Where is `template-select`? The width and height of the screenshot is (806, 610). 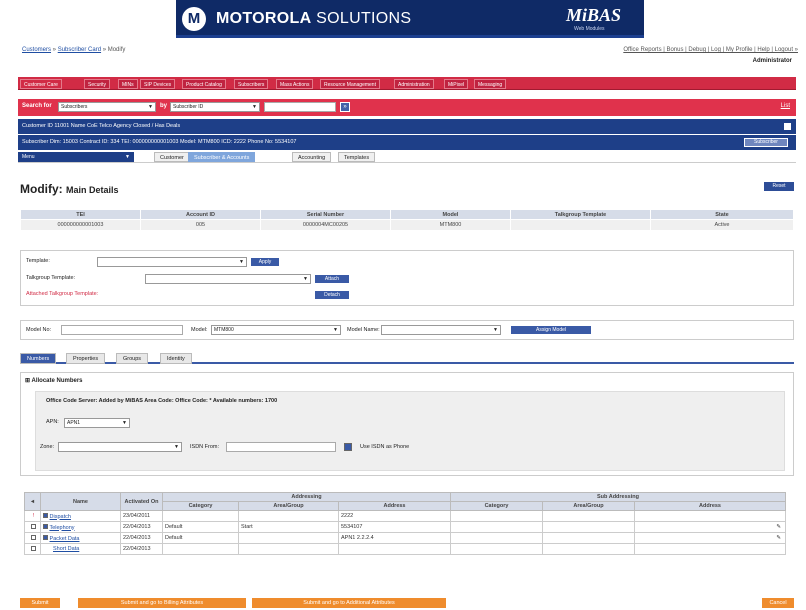
template-select is located at coordinates (172, 262).